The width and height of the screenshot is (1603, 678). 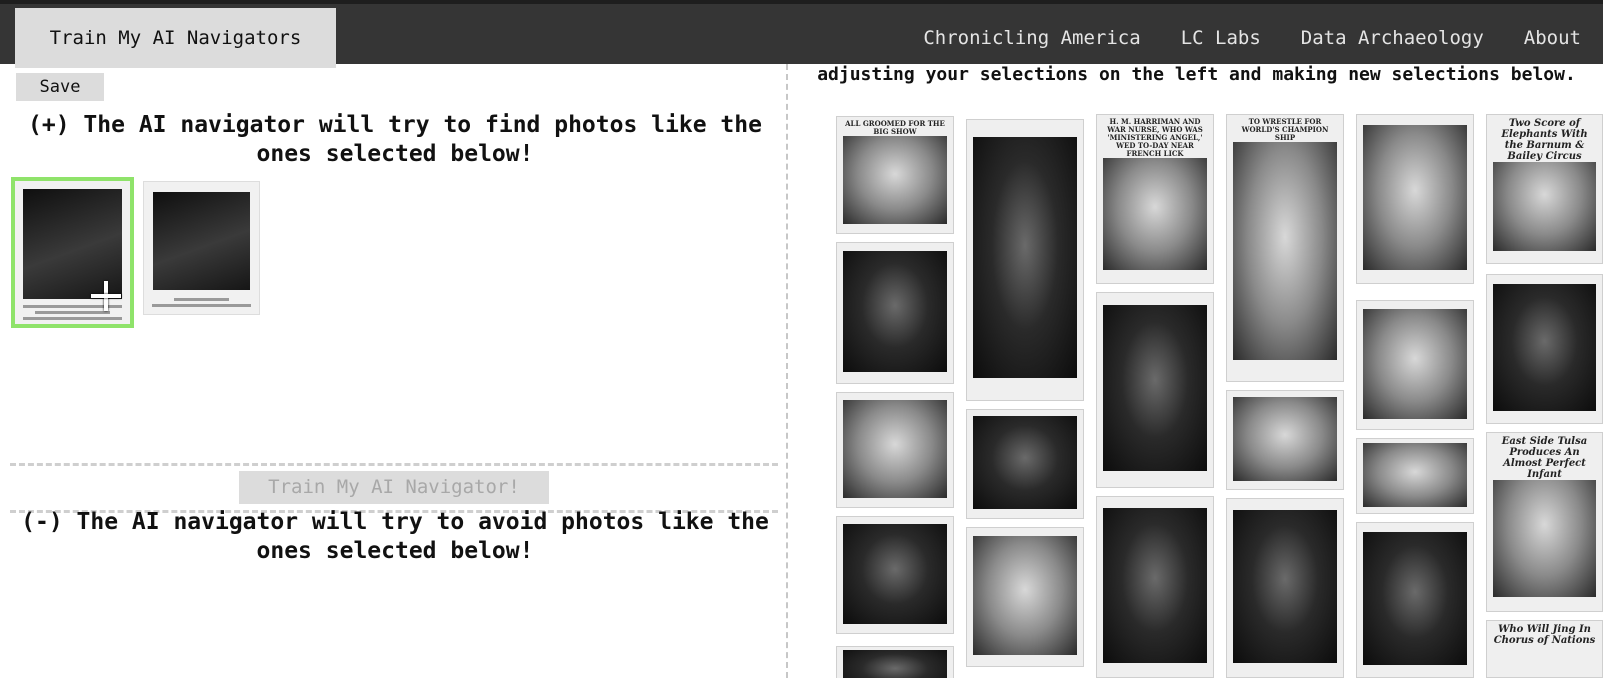 What do you see at coordinates (1544, 649) in the screenshot?
I see `result-photo-chorus-nations: Who Will Jing In Chorus of Nations` at bounding box center [1544, 649].